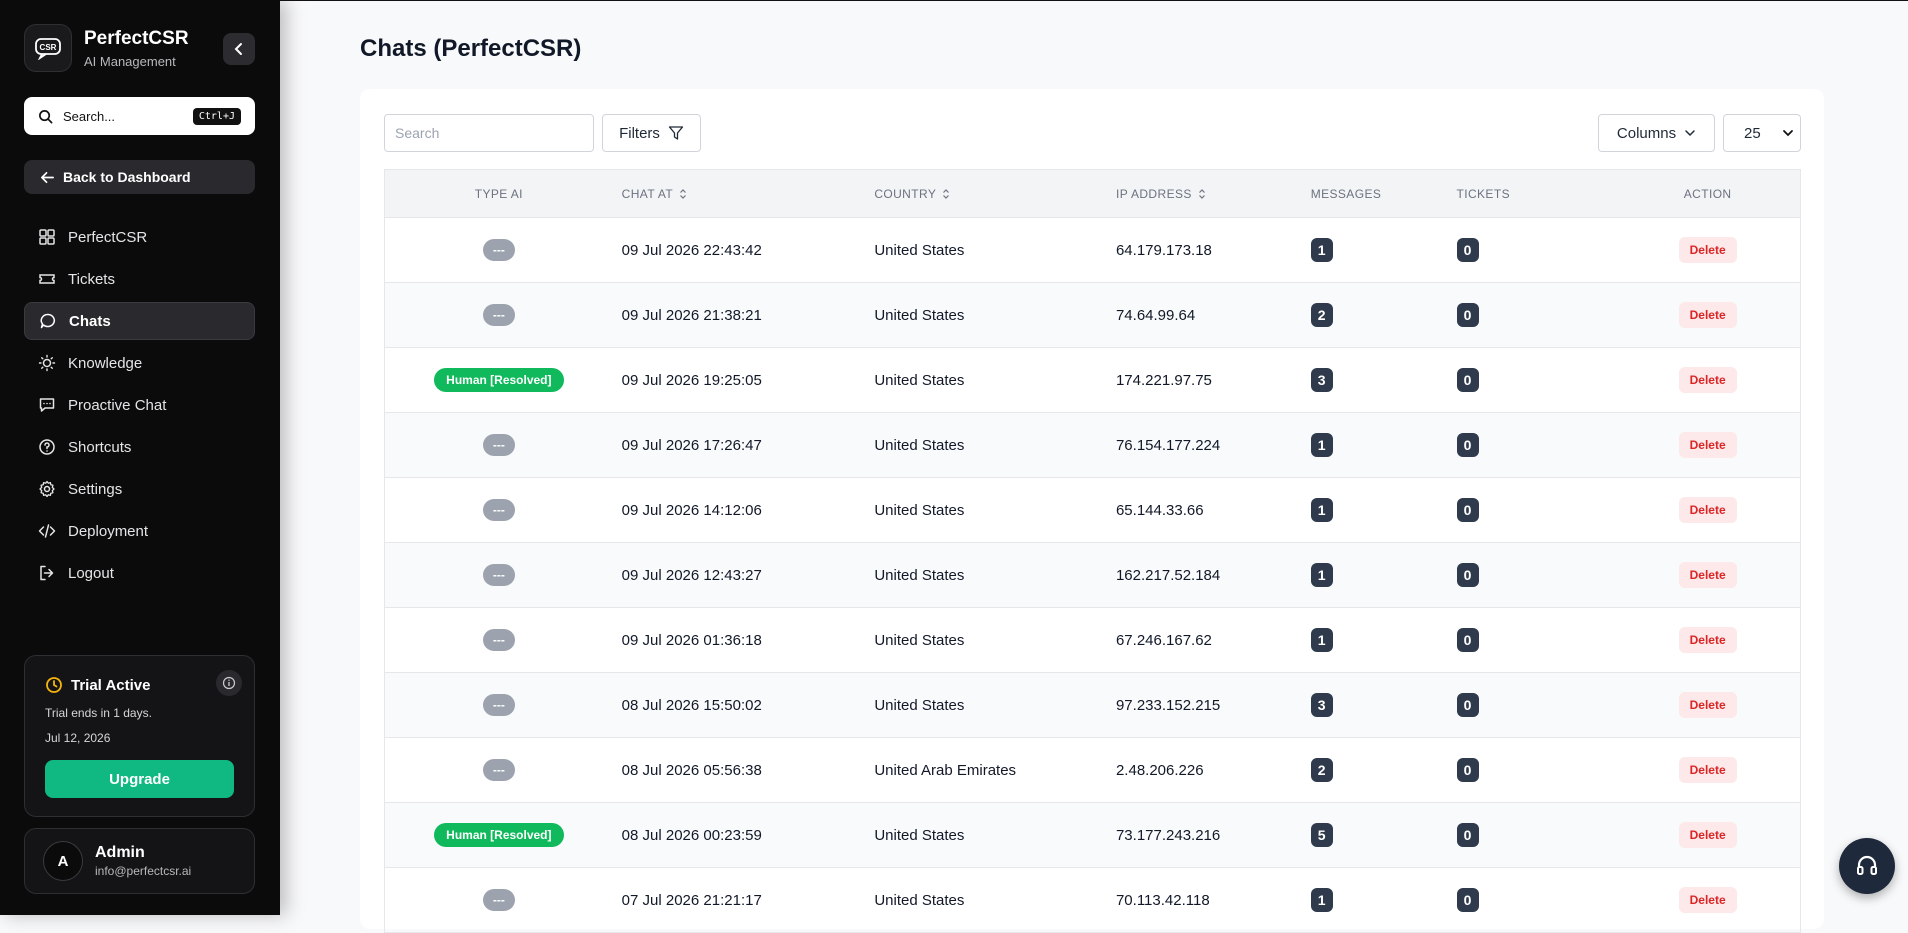 This screenshot has width=1908, height=933. I want to click on trial-info-button, so click(229, 683).